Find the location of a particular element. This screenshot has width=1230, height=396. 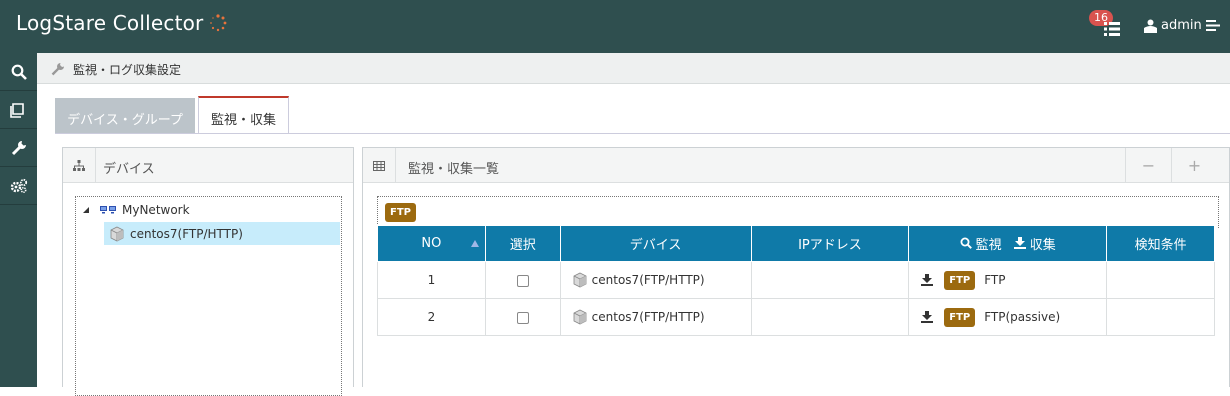

cell-no: 1 is located at coordinates (431, 280).